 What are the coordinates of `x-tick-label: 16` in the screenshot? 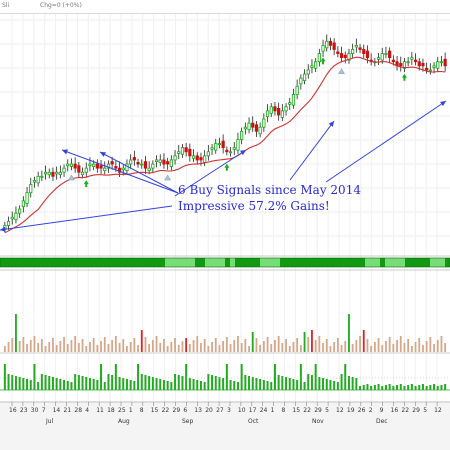 It's located at (395, 410).